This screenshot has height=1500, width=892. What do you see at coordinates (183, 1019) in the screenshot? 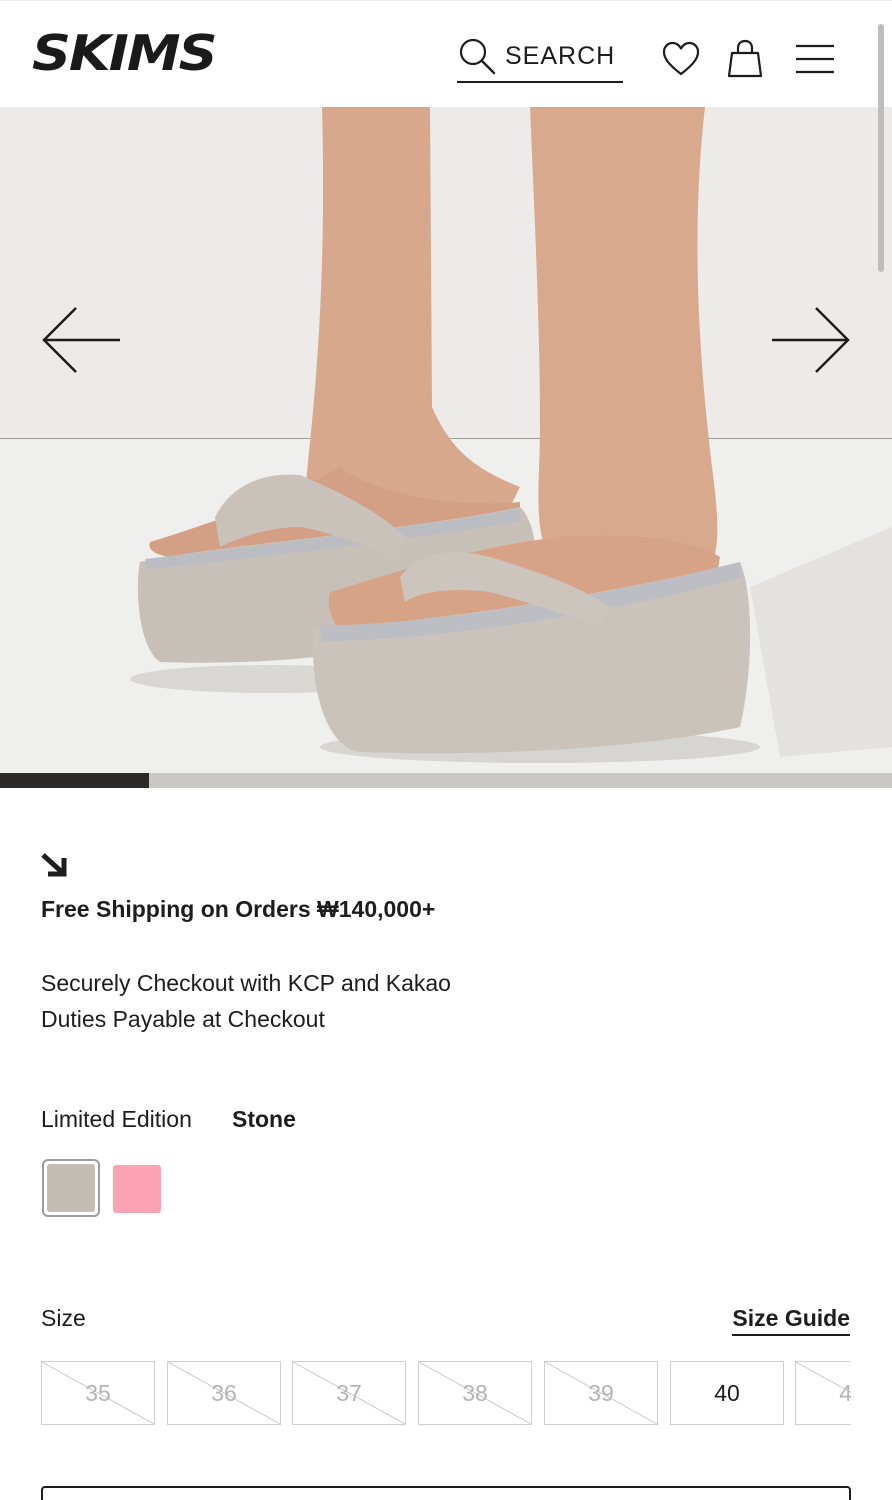
I see `duties-info-line: Duties Payable at Checkout` at bounding box center [183, 1019].